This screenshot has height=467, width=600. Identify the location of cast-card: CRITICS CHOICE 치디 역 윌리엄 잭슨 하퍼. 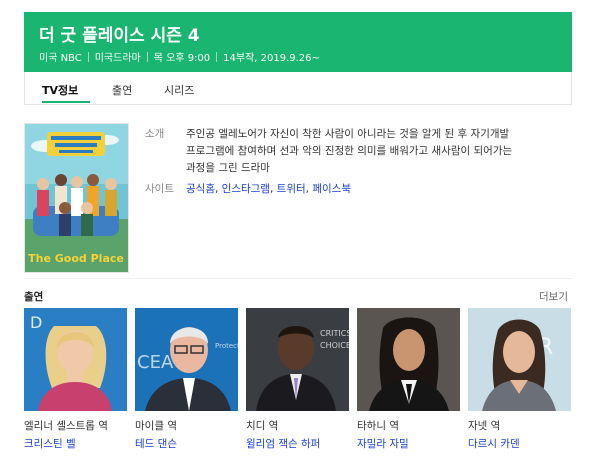
(297, 379).